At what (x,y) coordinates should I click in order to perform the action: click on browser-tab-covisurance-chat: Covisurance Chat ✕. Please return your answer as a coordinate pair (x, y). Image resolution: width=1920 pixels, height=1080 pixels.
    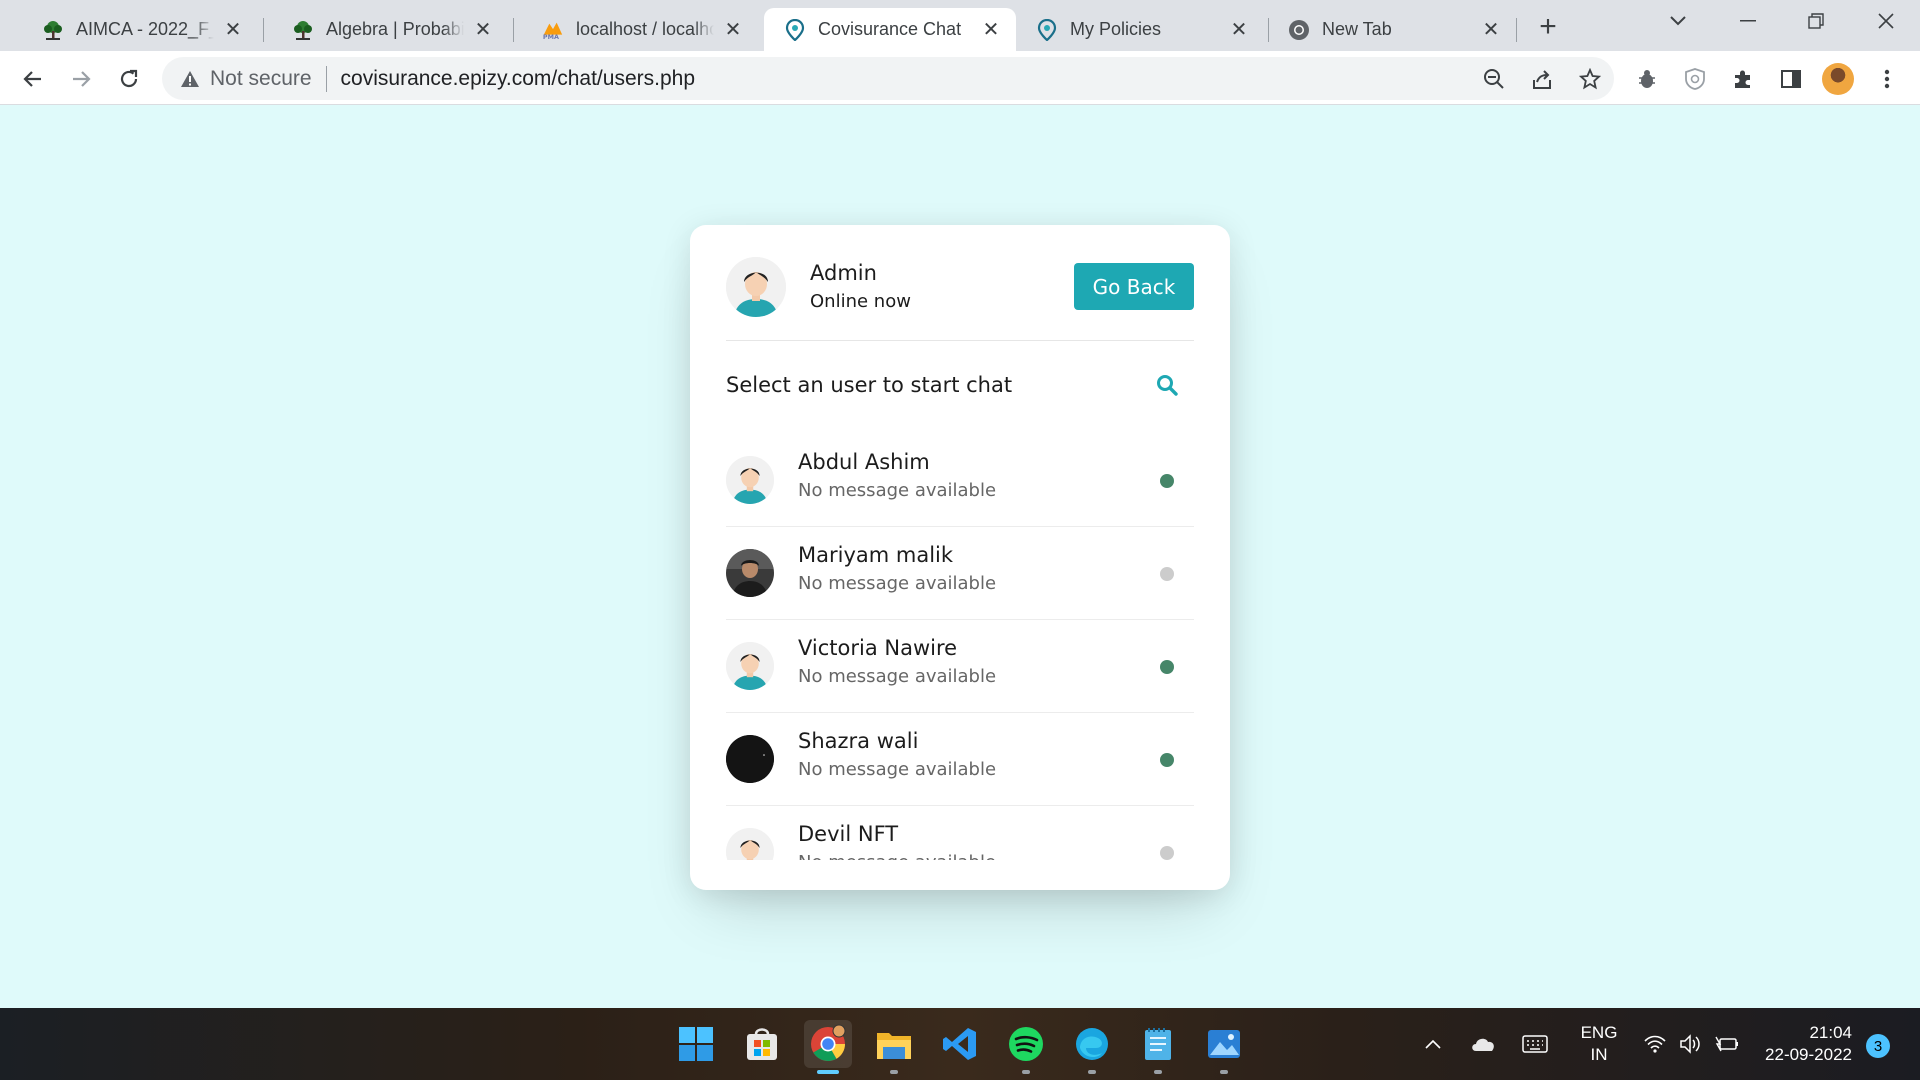
    Looking at the image, I should click on (890, 29).